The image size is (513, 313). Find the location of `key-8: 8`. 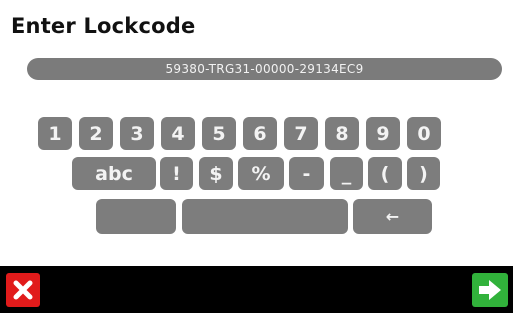

key-8: 8 is located at coordinates (342, 133).